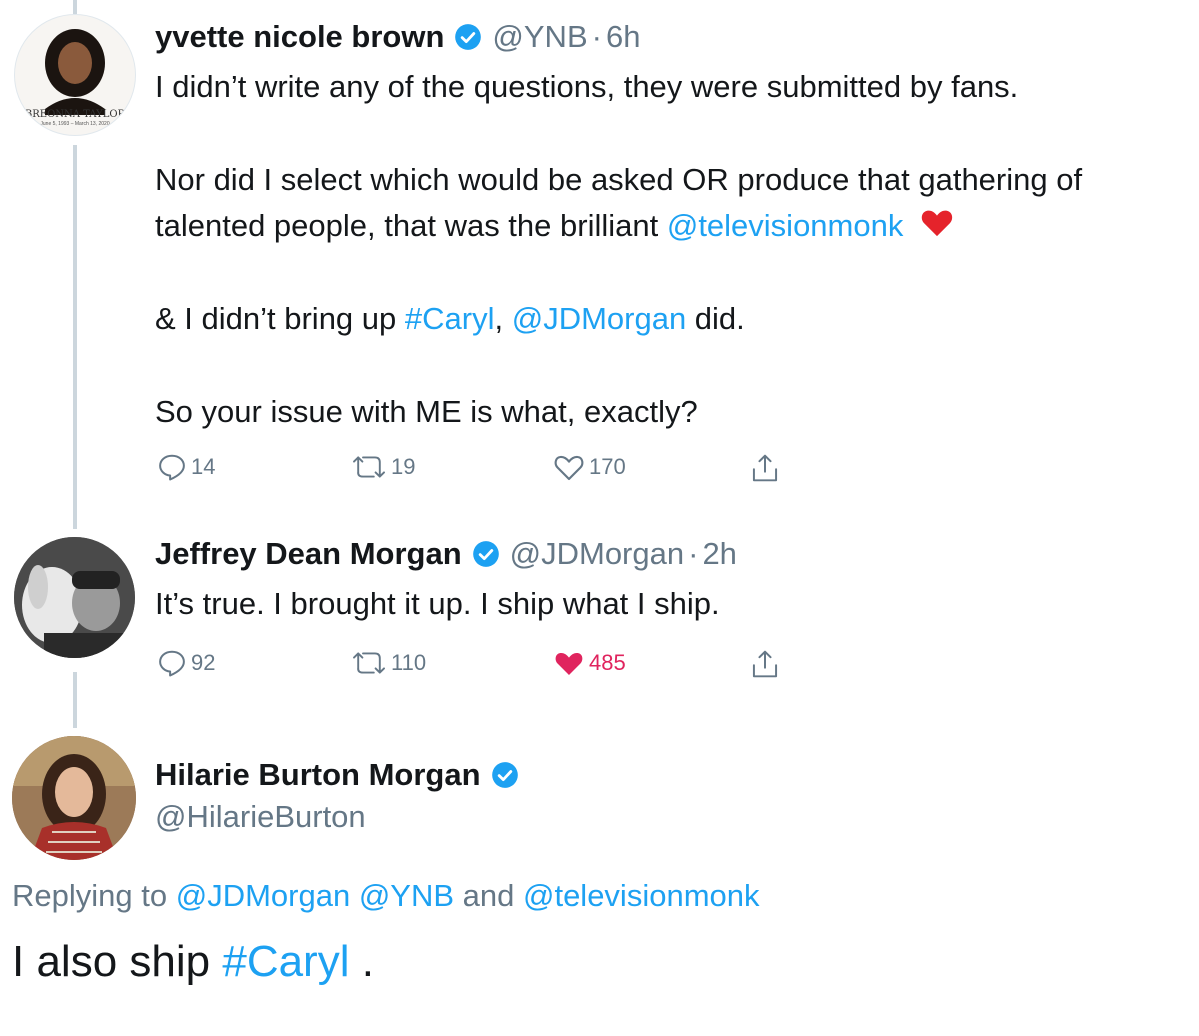 The width and height of the screenshot is (1199, 1036). I want to click on jdmorgan-photo, so click(74, 597).